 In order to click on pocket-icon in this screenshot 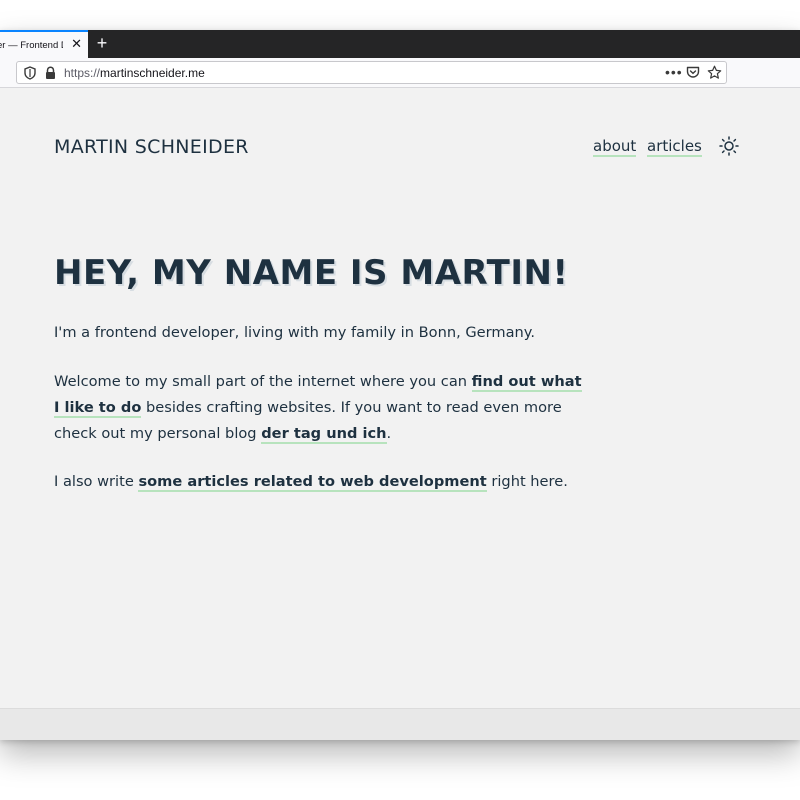, I will do `click(693, 72)`.